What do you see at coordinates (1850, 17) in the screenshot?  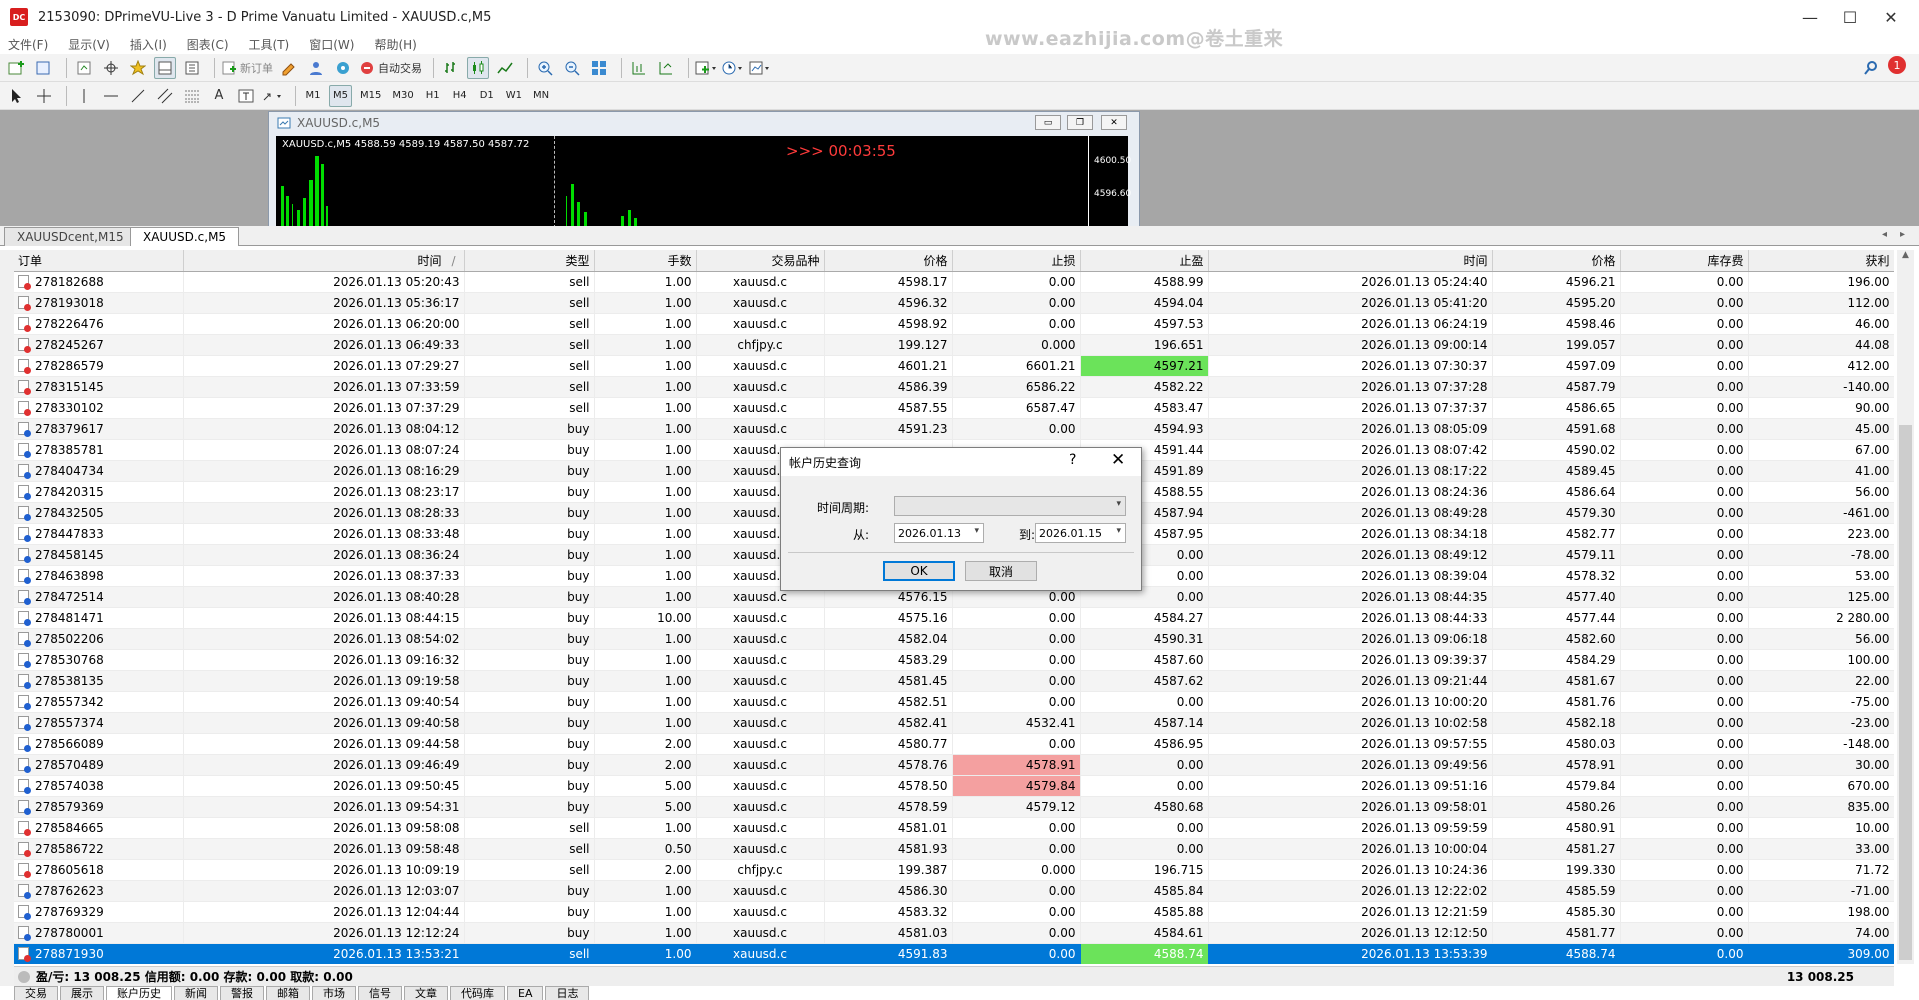 I see `maximize-button: ☐` at bounding box center [1850, 17].